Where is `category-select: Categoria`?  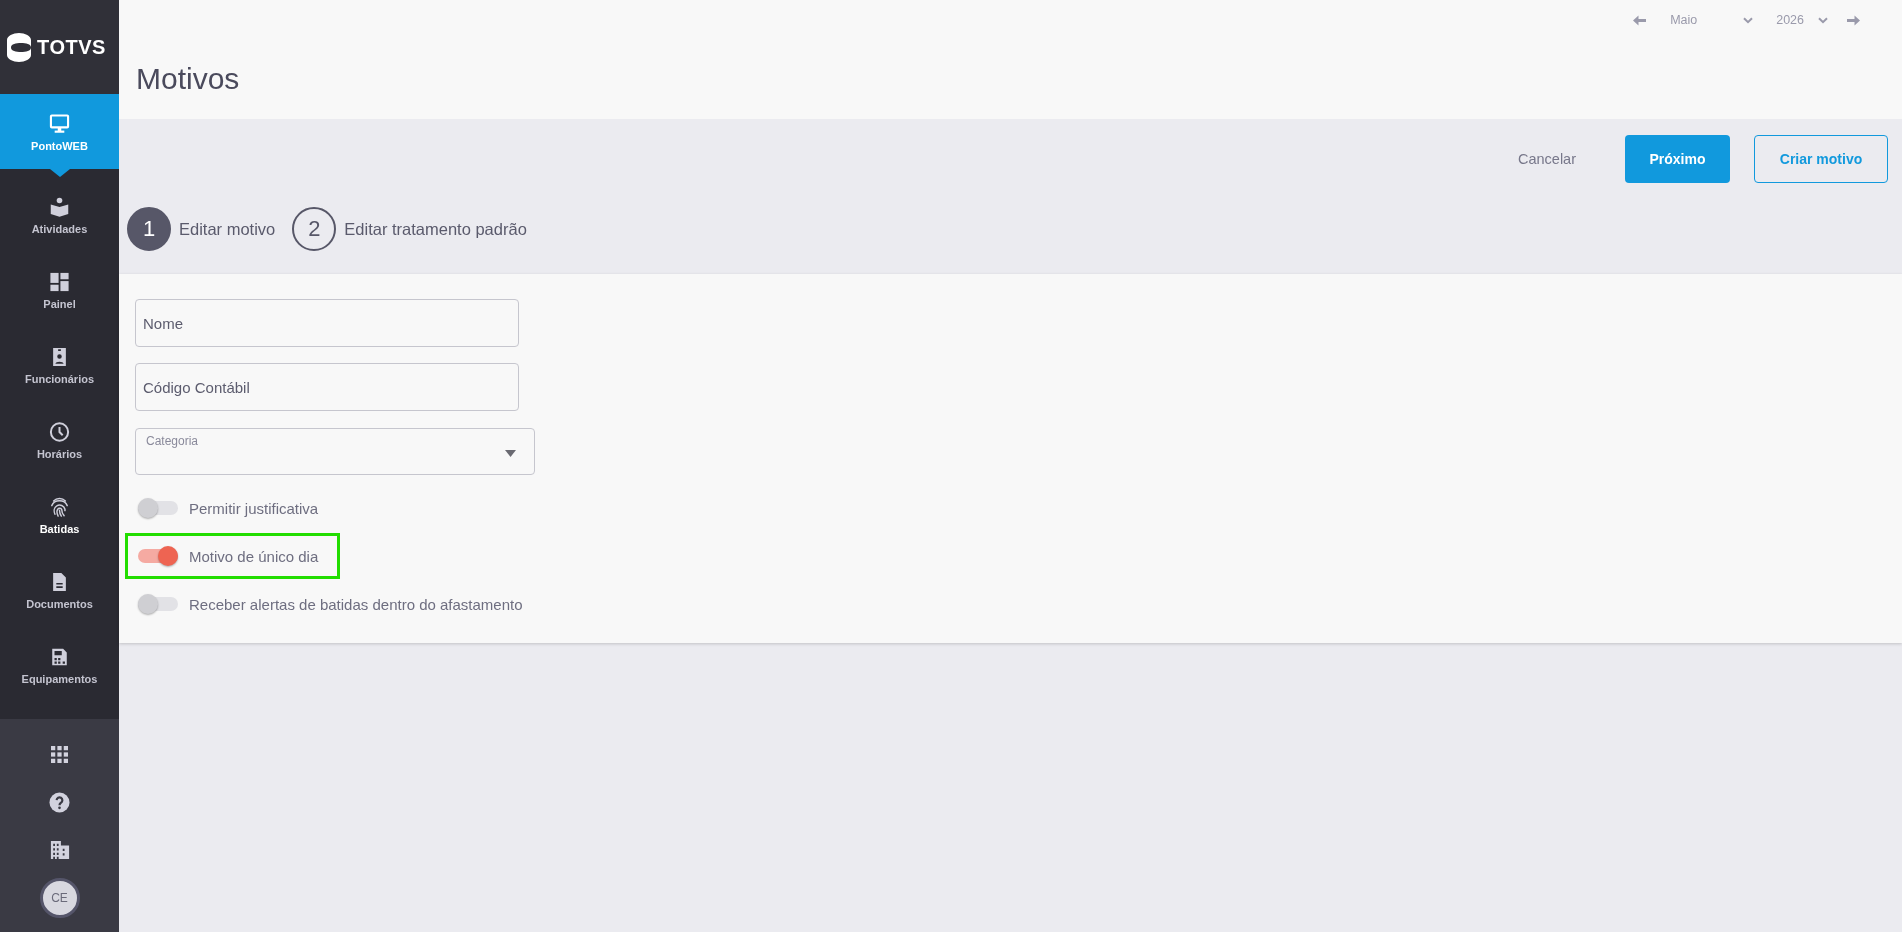 category-select: Categoria is located at coordinates (335, 451).